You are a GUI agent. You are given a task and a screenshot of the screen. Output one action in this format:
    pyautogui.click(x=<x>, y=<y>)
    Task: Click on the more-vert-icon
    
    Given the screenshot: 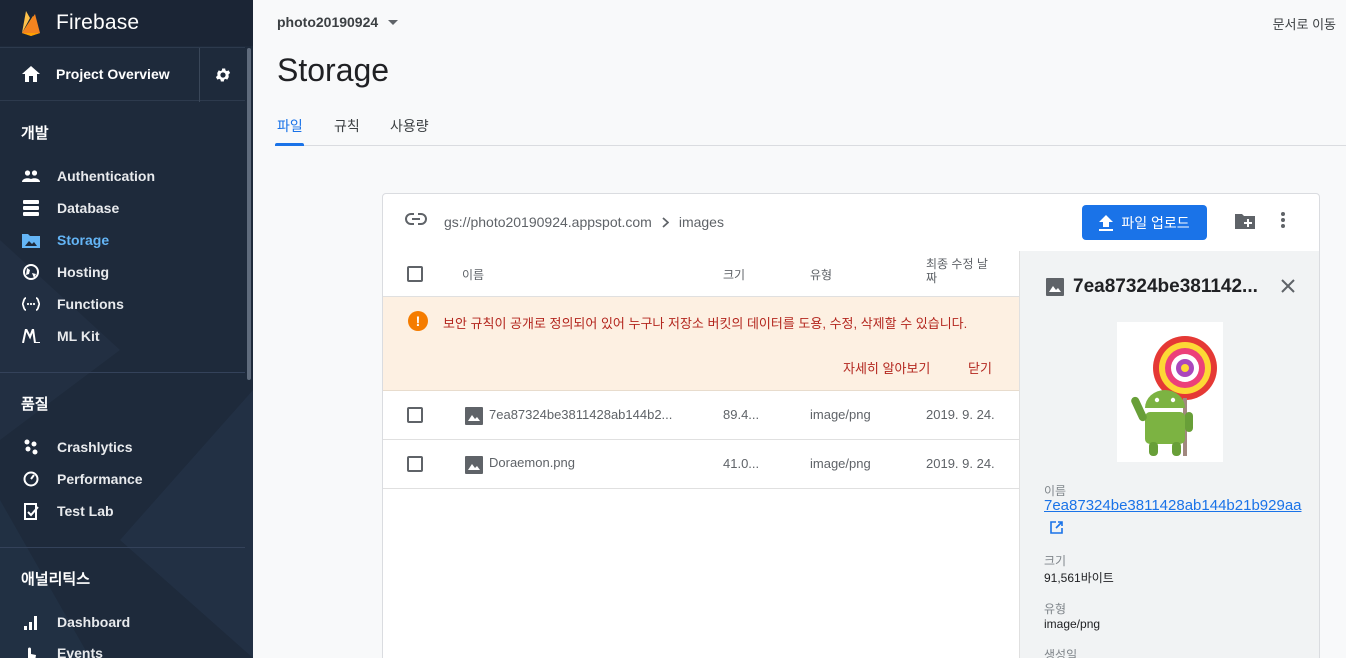 What is the action you would take?
    pyautogui.click(x=1283, y=220)
    